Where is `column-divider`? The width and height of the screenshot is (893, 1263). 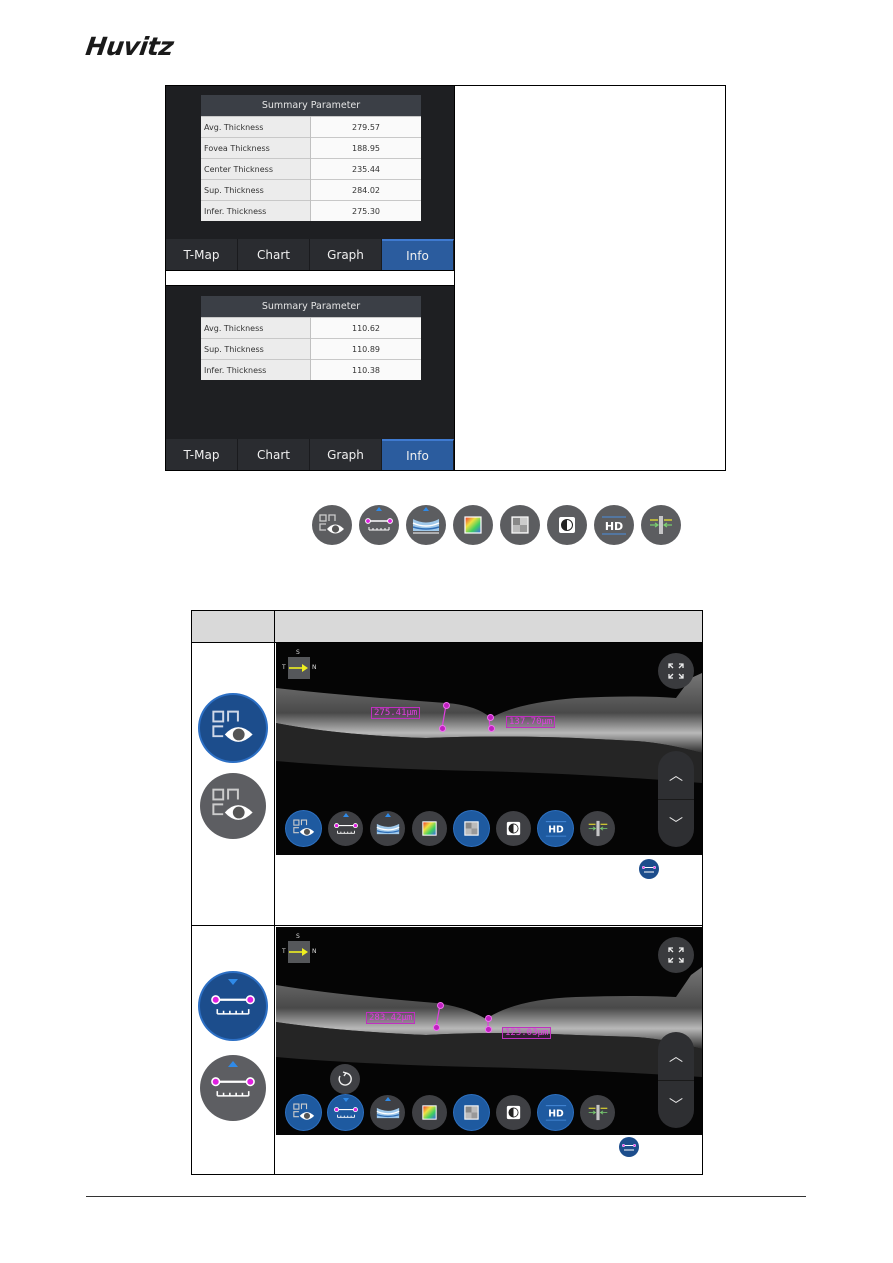 column-divider is located at coordinates (454, 278).